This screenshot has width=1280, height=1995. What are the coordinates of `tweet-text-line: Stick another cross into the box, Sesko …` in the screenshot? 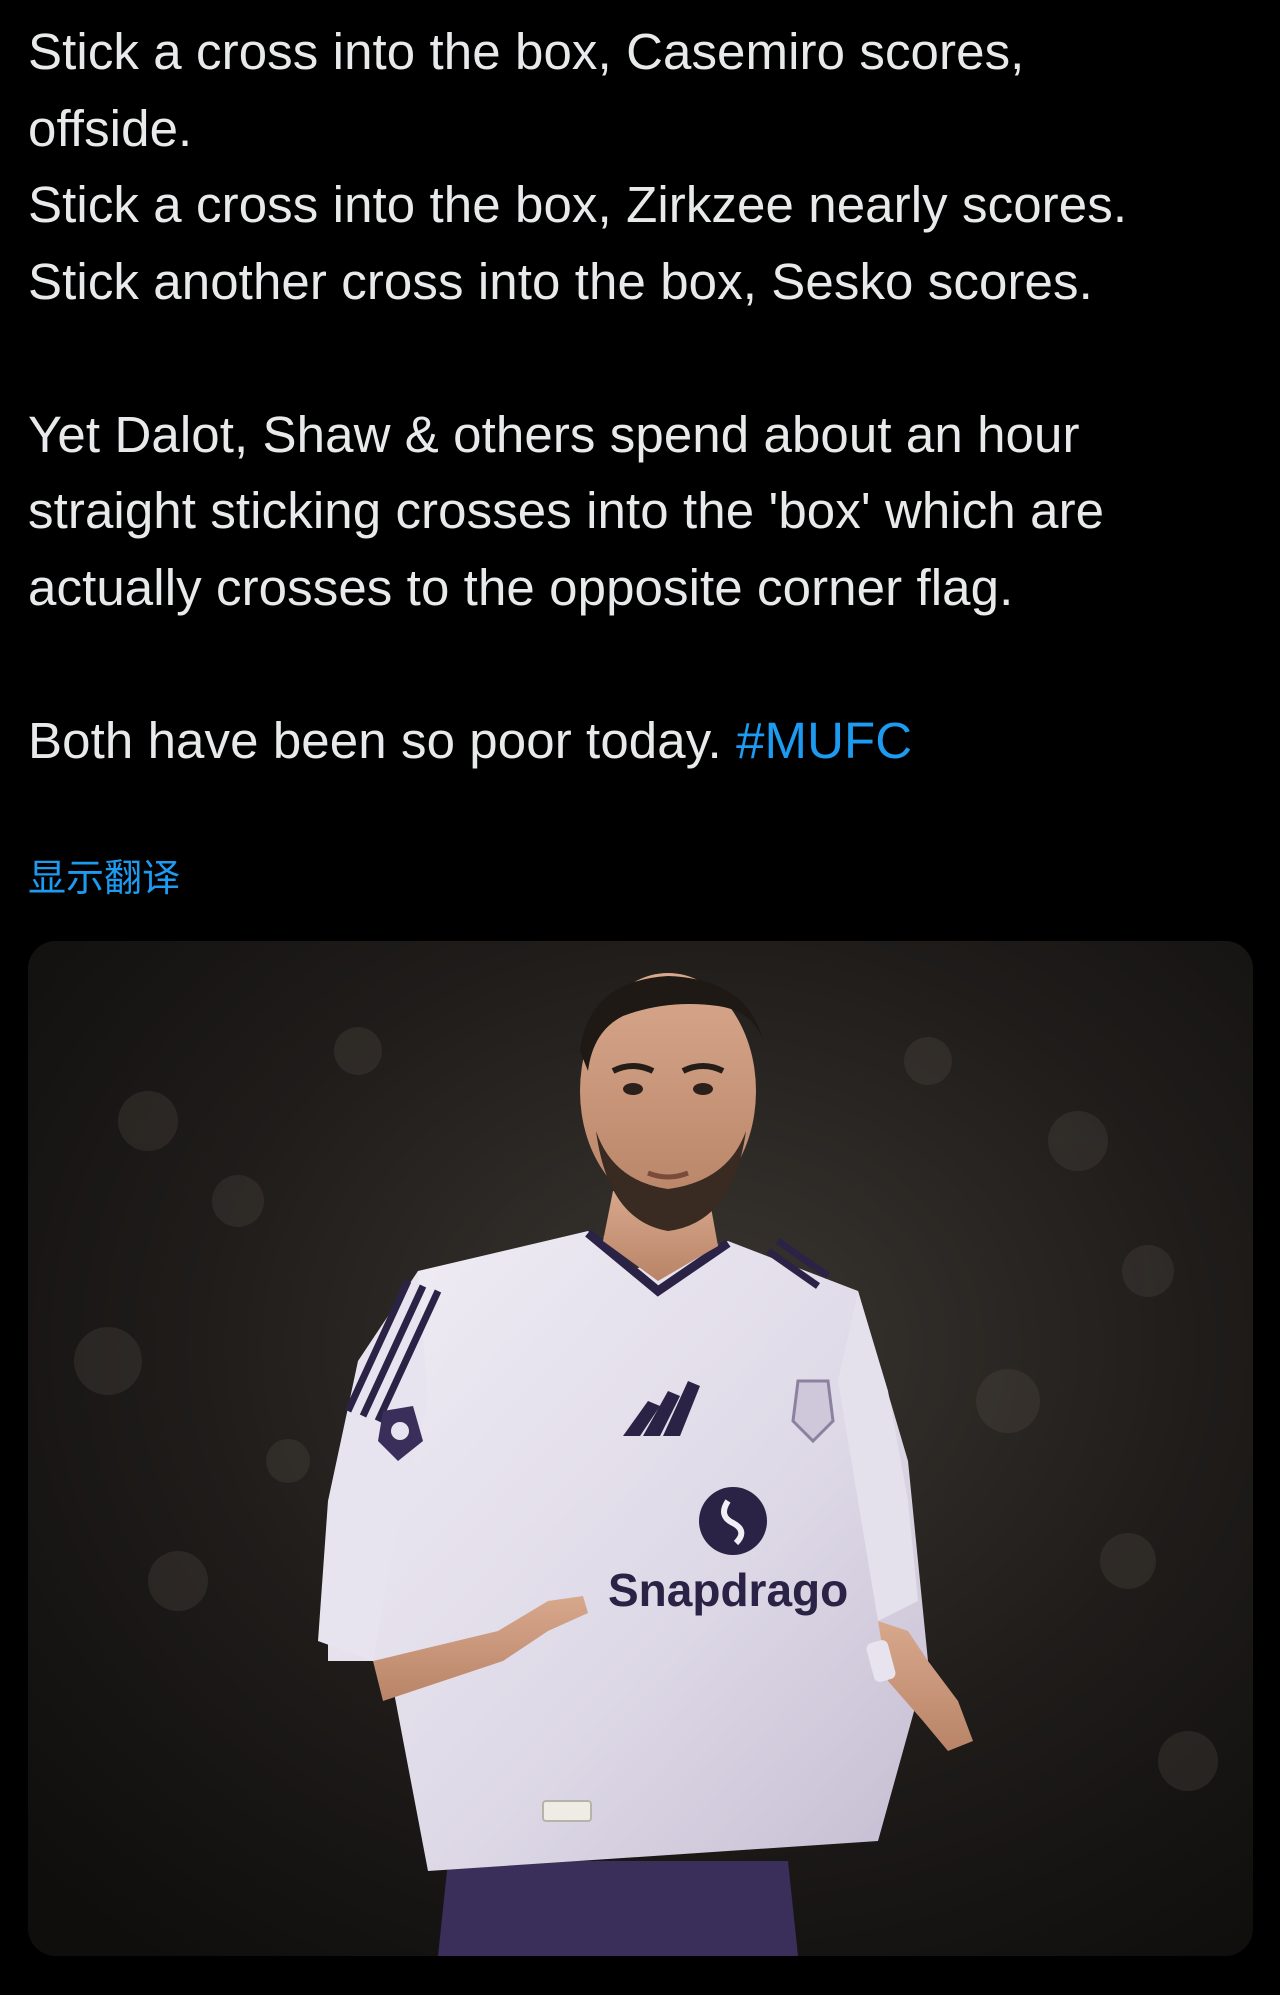 It's located at (560, 281).